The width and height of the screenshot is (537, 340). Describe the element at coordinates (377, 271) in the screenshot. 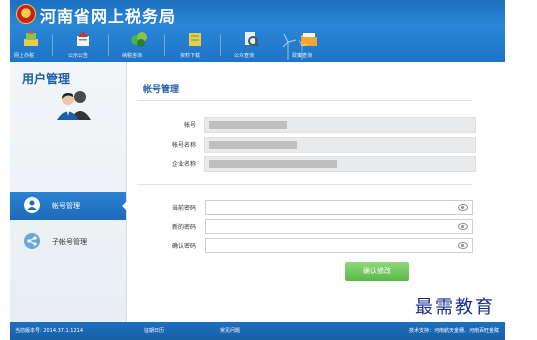

I see `confirm-change-button: 确认修改` at that location.